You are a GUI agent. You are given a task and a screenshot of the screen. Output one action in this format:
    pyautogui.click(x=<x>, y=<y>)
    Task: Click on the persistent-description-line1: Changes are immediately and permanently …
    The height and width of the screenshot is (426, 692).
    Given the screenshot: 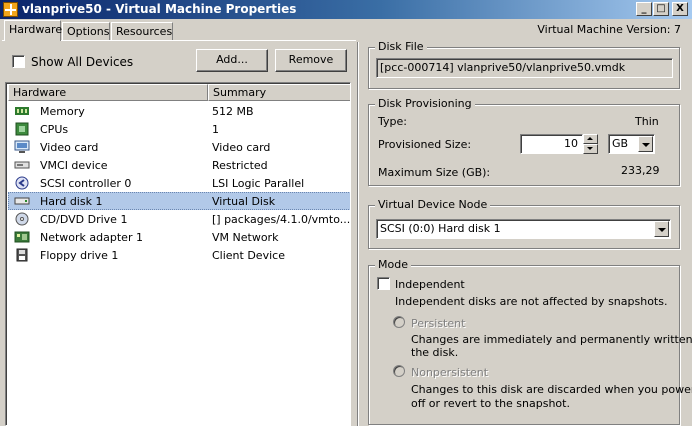 What is the action you would take?
    pyautogui.click(x=551, y=339)
    